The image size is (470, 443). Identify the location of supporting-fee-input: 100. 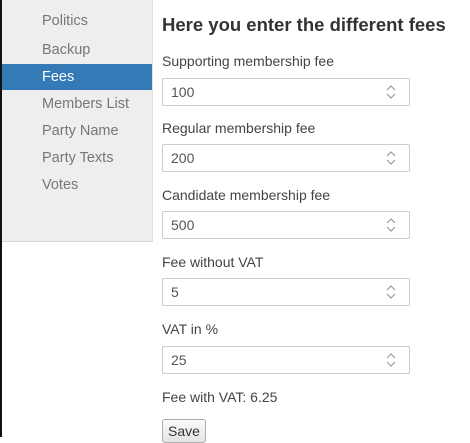
(286, 92).